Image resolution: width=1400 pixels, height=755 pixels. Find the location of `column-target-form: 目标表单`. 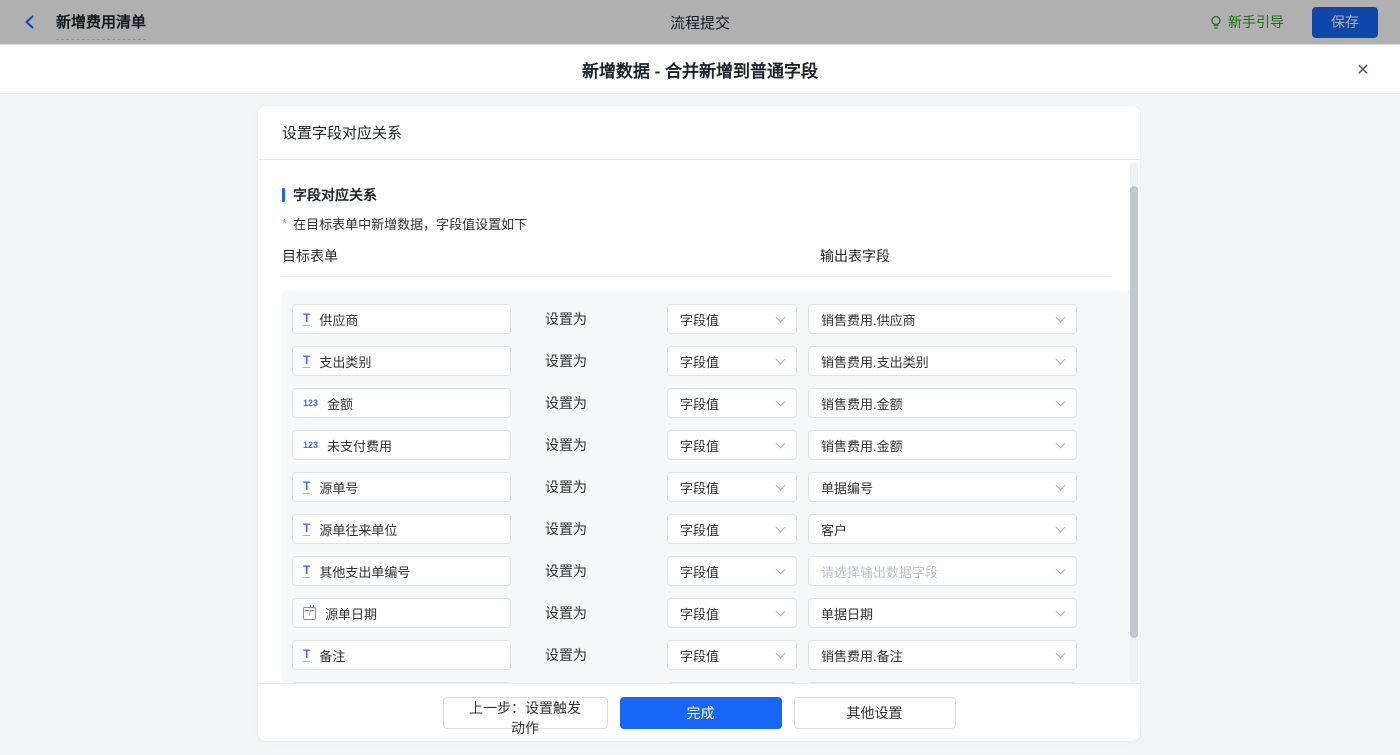

column-target-form: 目标表单 is located at coordinates (310, 256).